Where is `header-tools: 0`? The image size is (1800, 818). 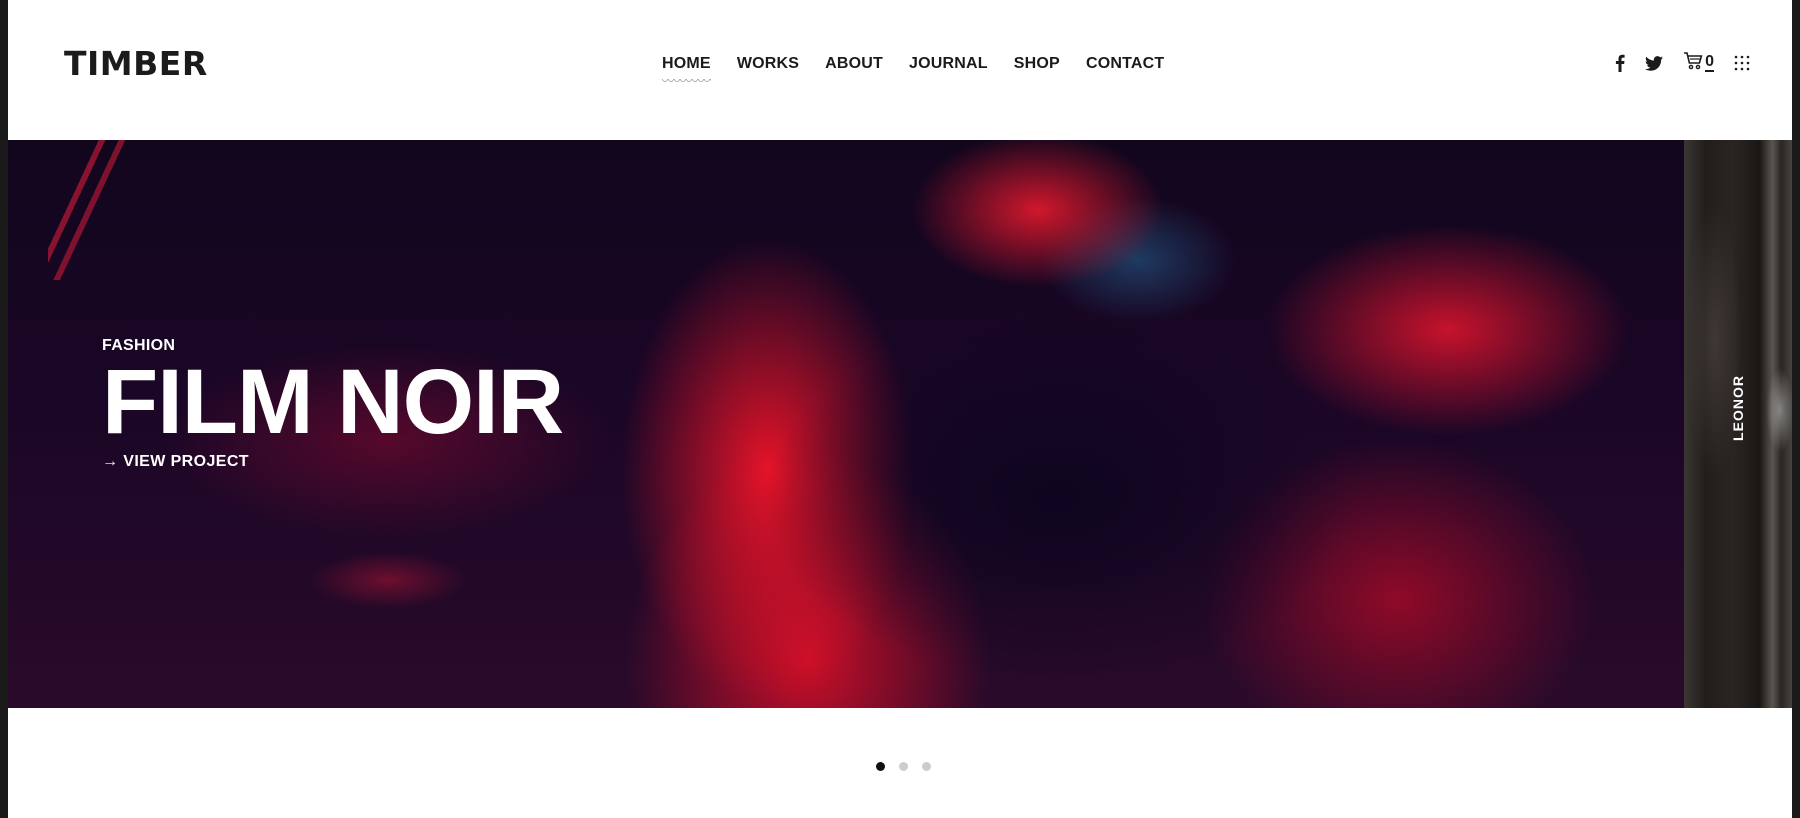 header-tools: 0 is located at coordinates (1682, 63).